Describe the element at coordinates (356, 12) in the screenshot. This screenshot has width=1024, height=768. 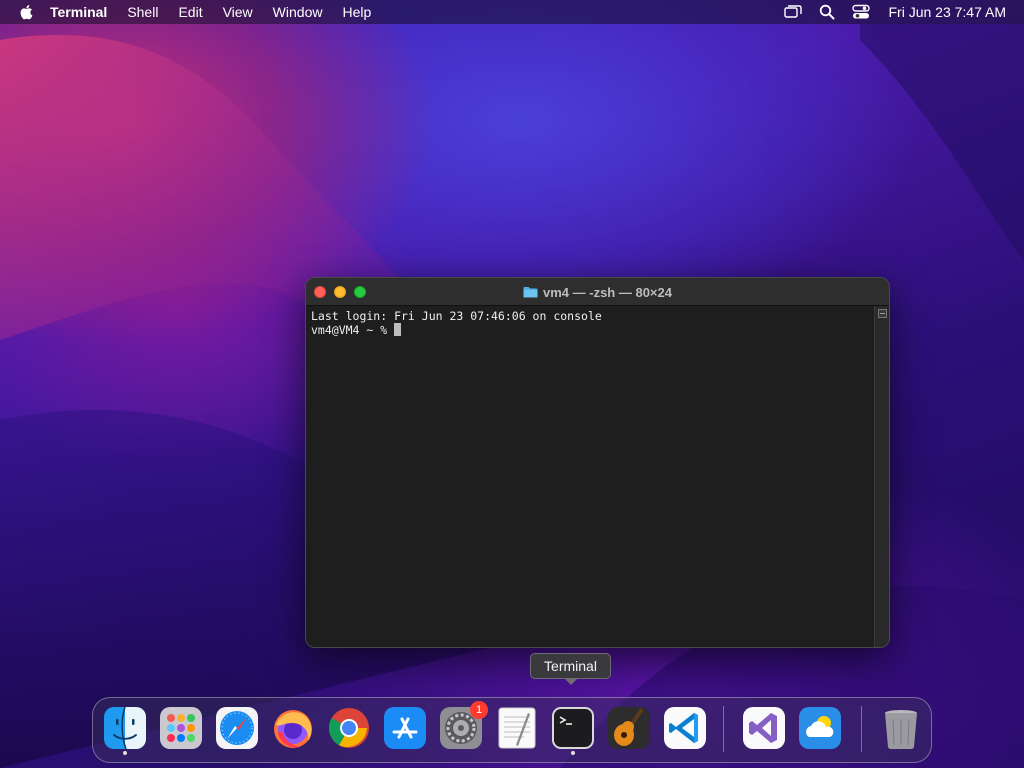
I see `menu-help: Help` at that location.